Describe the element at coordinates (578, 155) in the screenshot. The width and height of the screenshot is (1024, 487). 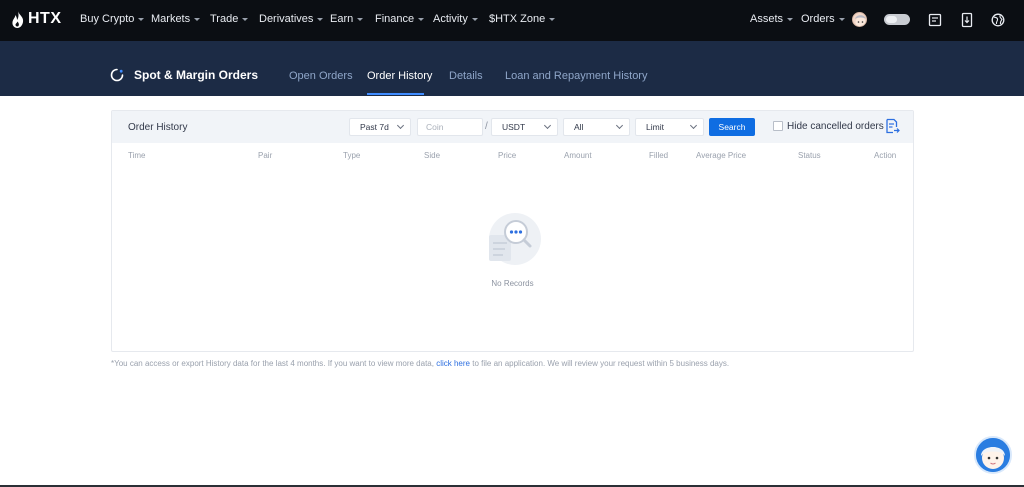
I see `column-header-amount: Amount` at that location.